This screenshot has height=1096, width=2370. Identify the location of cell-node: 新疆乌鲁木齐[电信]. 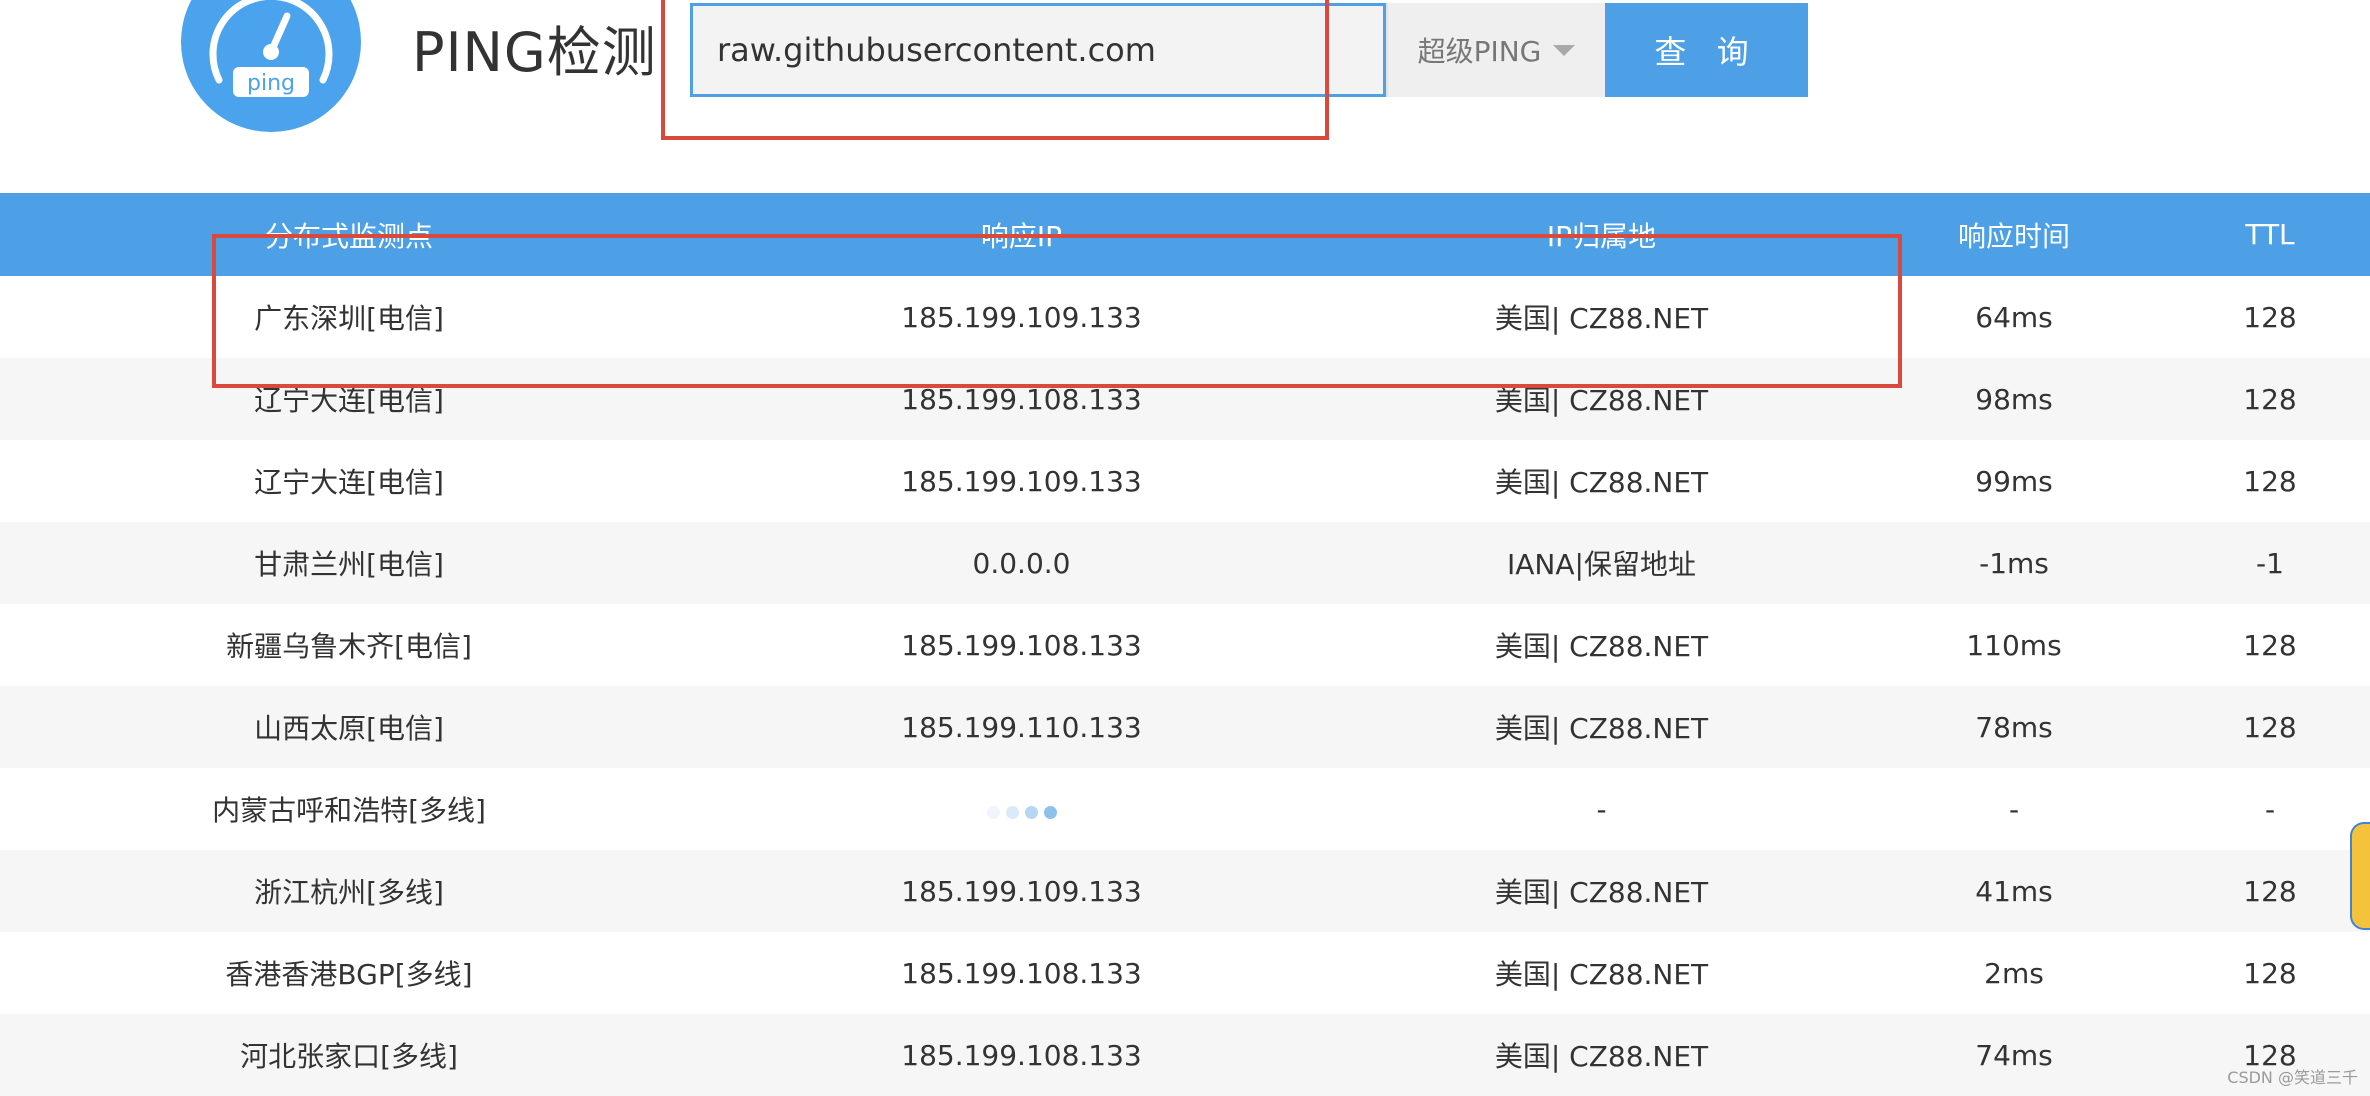
(349, 645).